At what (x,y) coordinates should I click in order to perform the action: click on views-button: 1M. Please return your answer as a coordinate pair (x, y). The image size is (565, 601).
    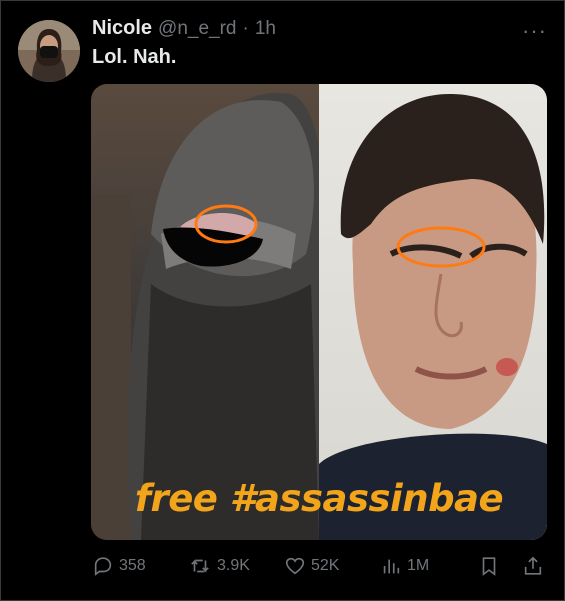
    Looking at the image, I should click on (404, 566).